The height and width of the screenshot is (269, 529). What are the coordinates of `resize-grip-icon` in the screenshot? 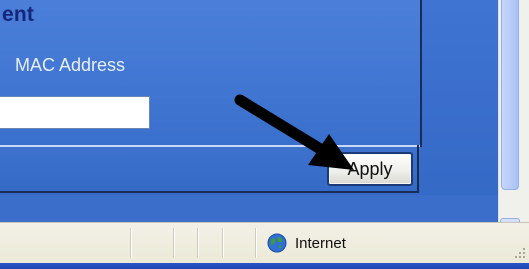 It's located at (520, 253).